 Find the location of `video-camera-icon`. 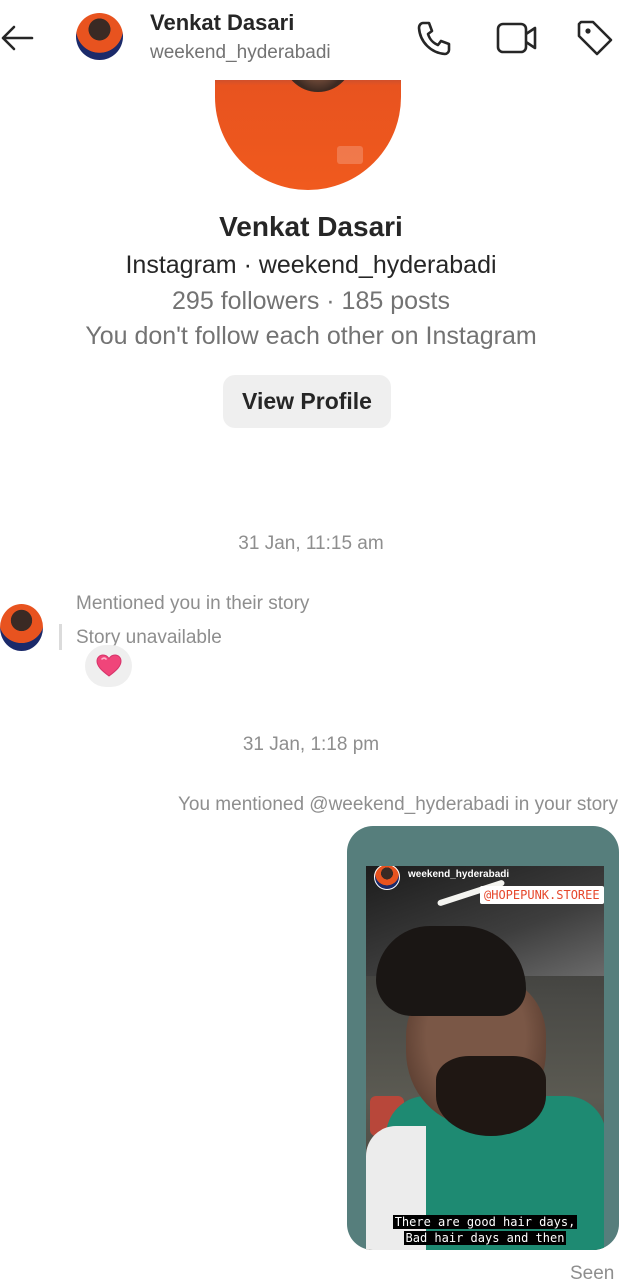

video-camera-icon is located at coordinates (516, 38).